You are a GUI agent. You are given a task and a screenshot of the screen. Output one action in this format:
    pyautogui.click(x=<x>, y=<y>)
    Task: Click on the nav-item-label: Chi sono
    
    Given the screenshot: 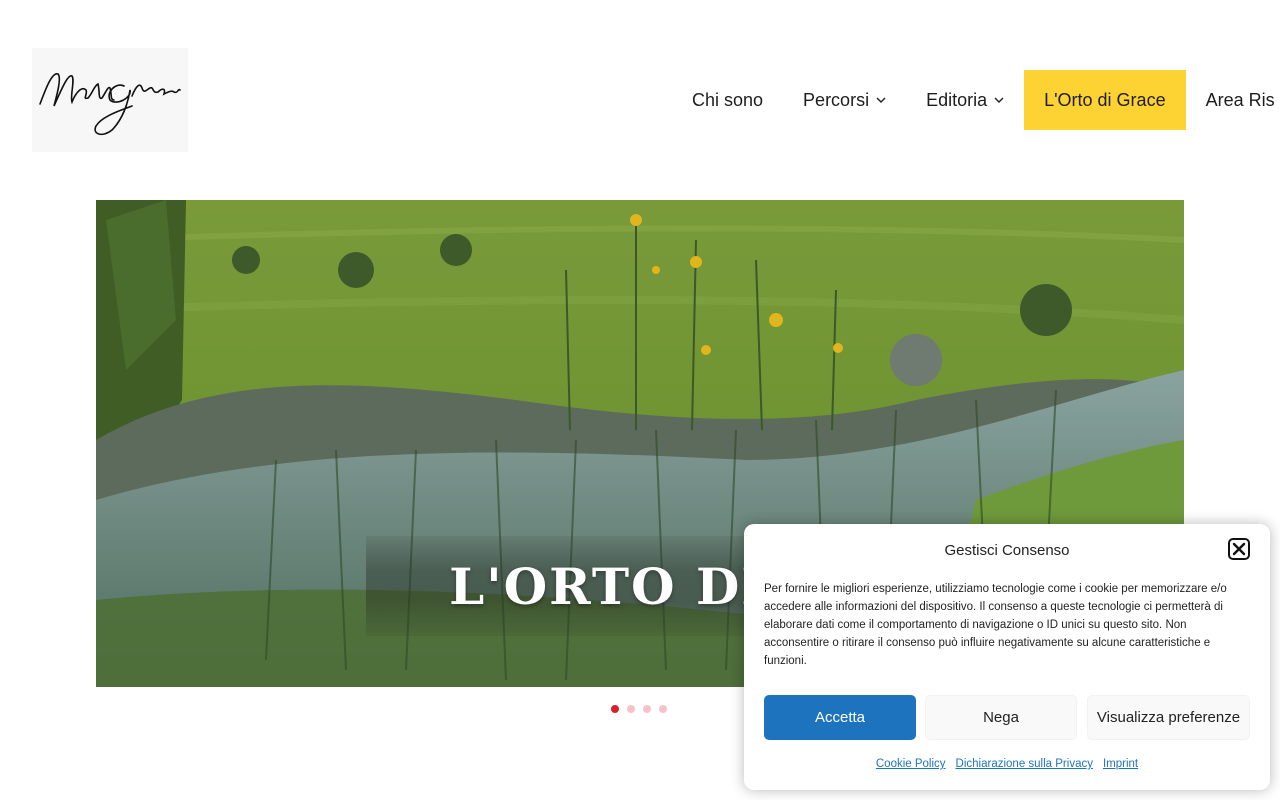 What is the action you would take?
    pyautogui.click(x=728, y=99)
    